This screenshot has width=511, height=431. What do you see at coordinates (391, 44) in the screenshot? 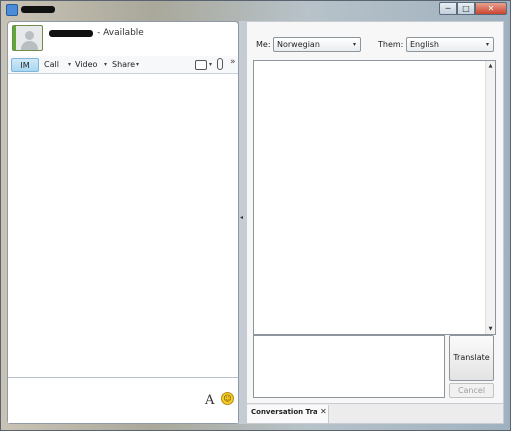
I see `them-language-label: Them:` at bounding box center [391, 44].